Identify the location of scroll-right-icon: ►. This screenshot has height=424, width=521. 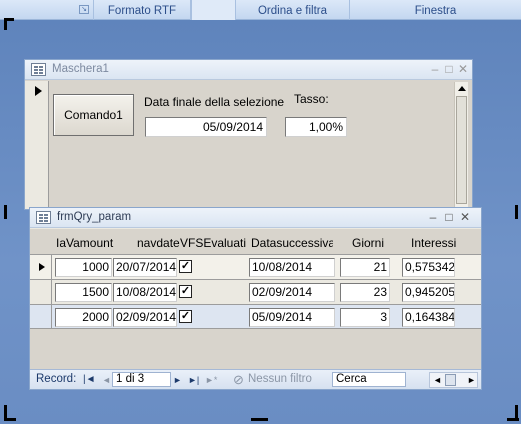
(471, 380).